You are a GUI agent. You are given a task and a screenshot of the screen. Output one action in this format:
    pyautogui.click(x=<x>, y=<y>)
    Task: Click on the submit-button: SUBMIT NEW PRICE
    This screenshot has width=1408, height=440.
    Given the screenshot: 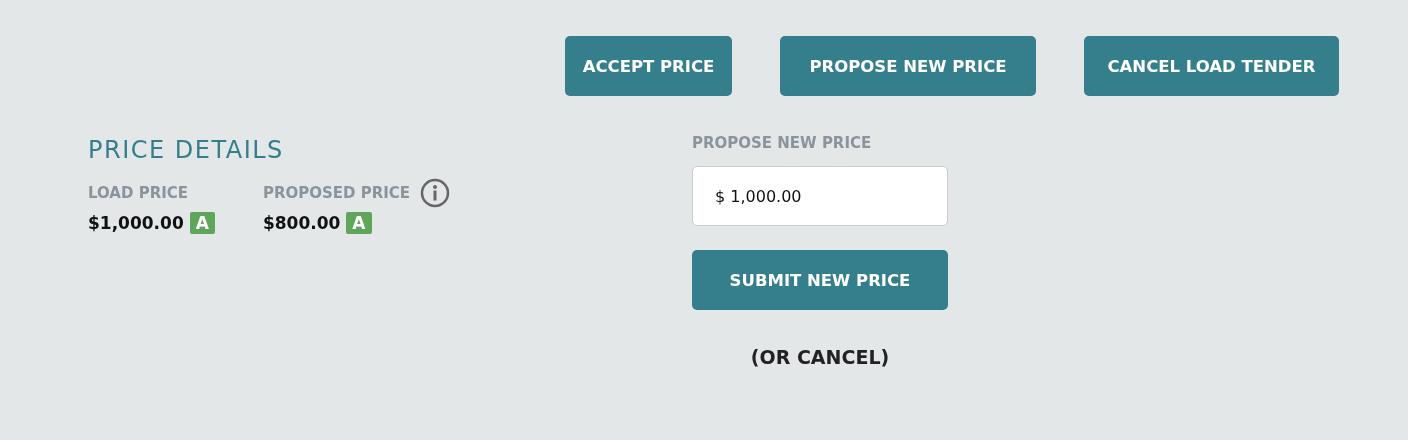 What is the action you would take?
    pyautogui.click(x=820, y=280)
    